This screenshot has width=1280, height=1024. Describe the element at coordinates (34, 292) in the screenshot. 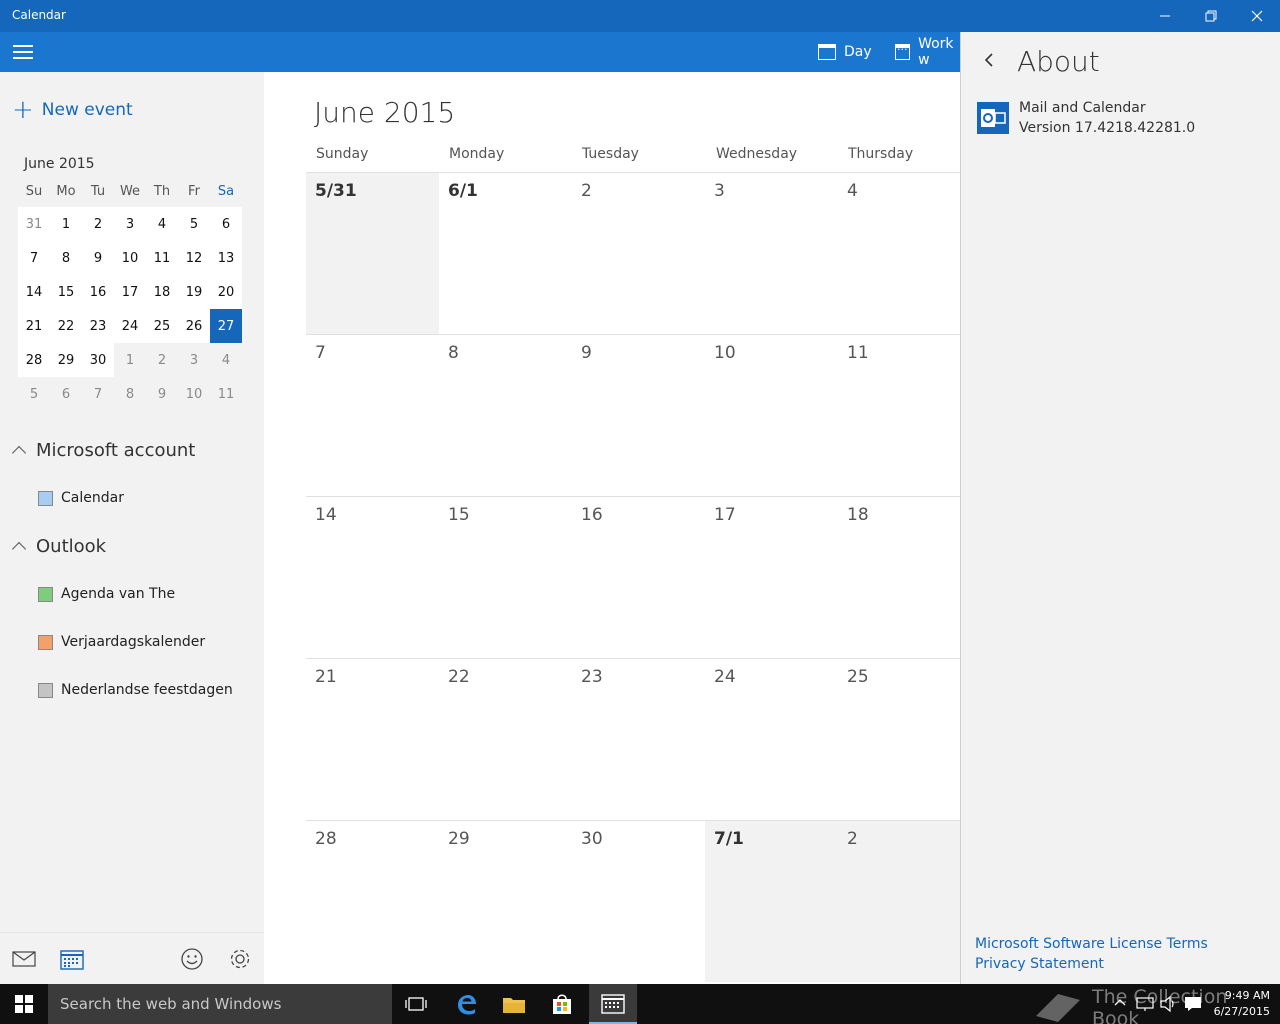

I see `mini-calendar-day: 14` at that location.